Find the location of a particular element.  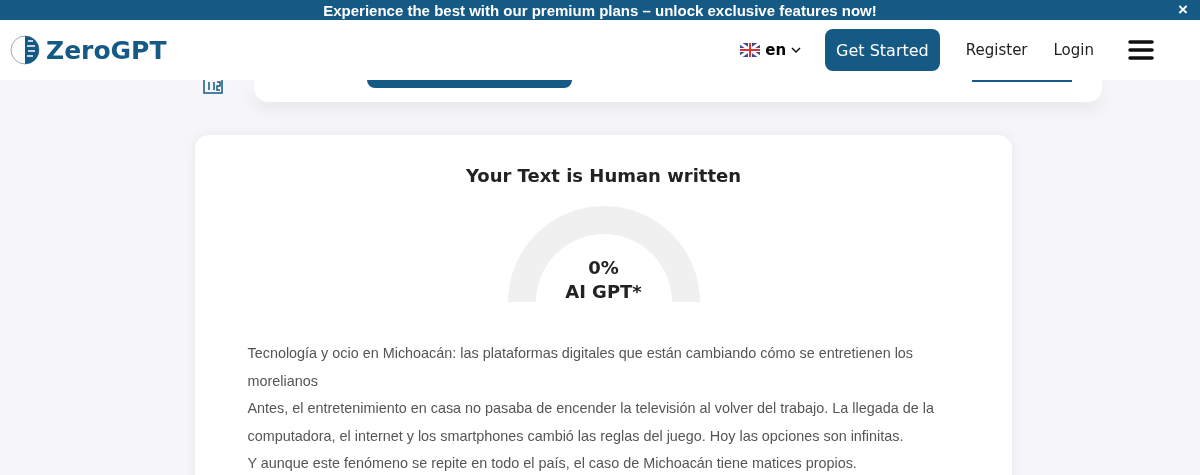

paragraph: Y aunque este fenómeno se repite en todo el país, el caso de Michoacán tiene matices propios. is located at coordinates (552, 463).